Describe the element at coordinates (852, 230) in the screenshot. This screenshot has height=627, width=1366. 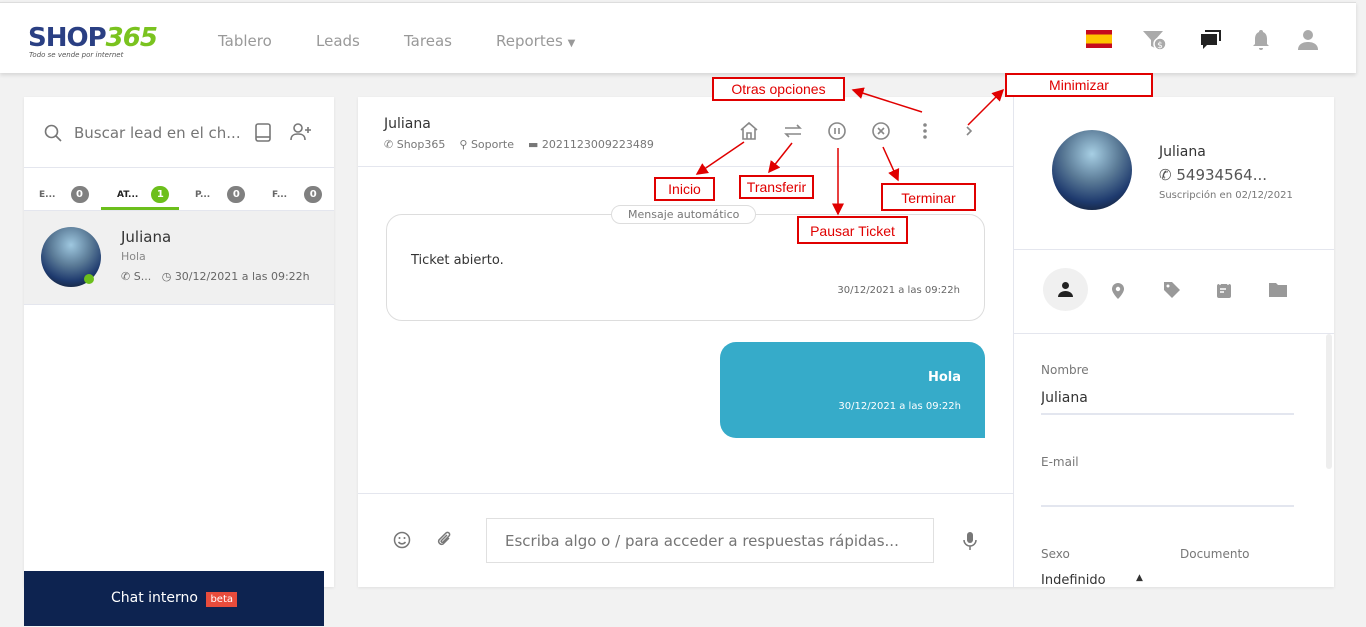
I see `annotation-pausar-ticket: Pausar Ticket` at that location.